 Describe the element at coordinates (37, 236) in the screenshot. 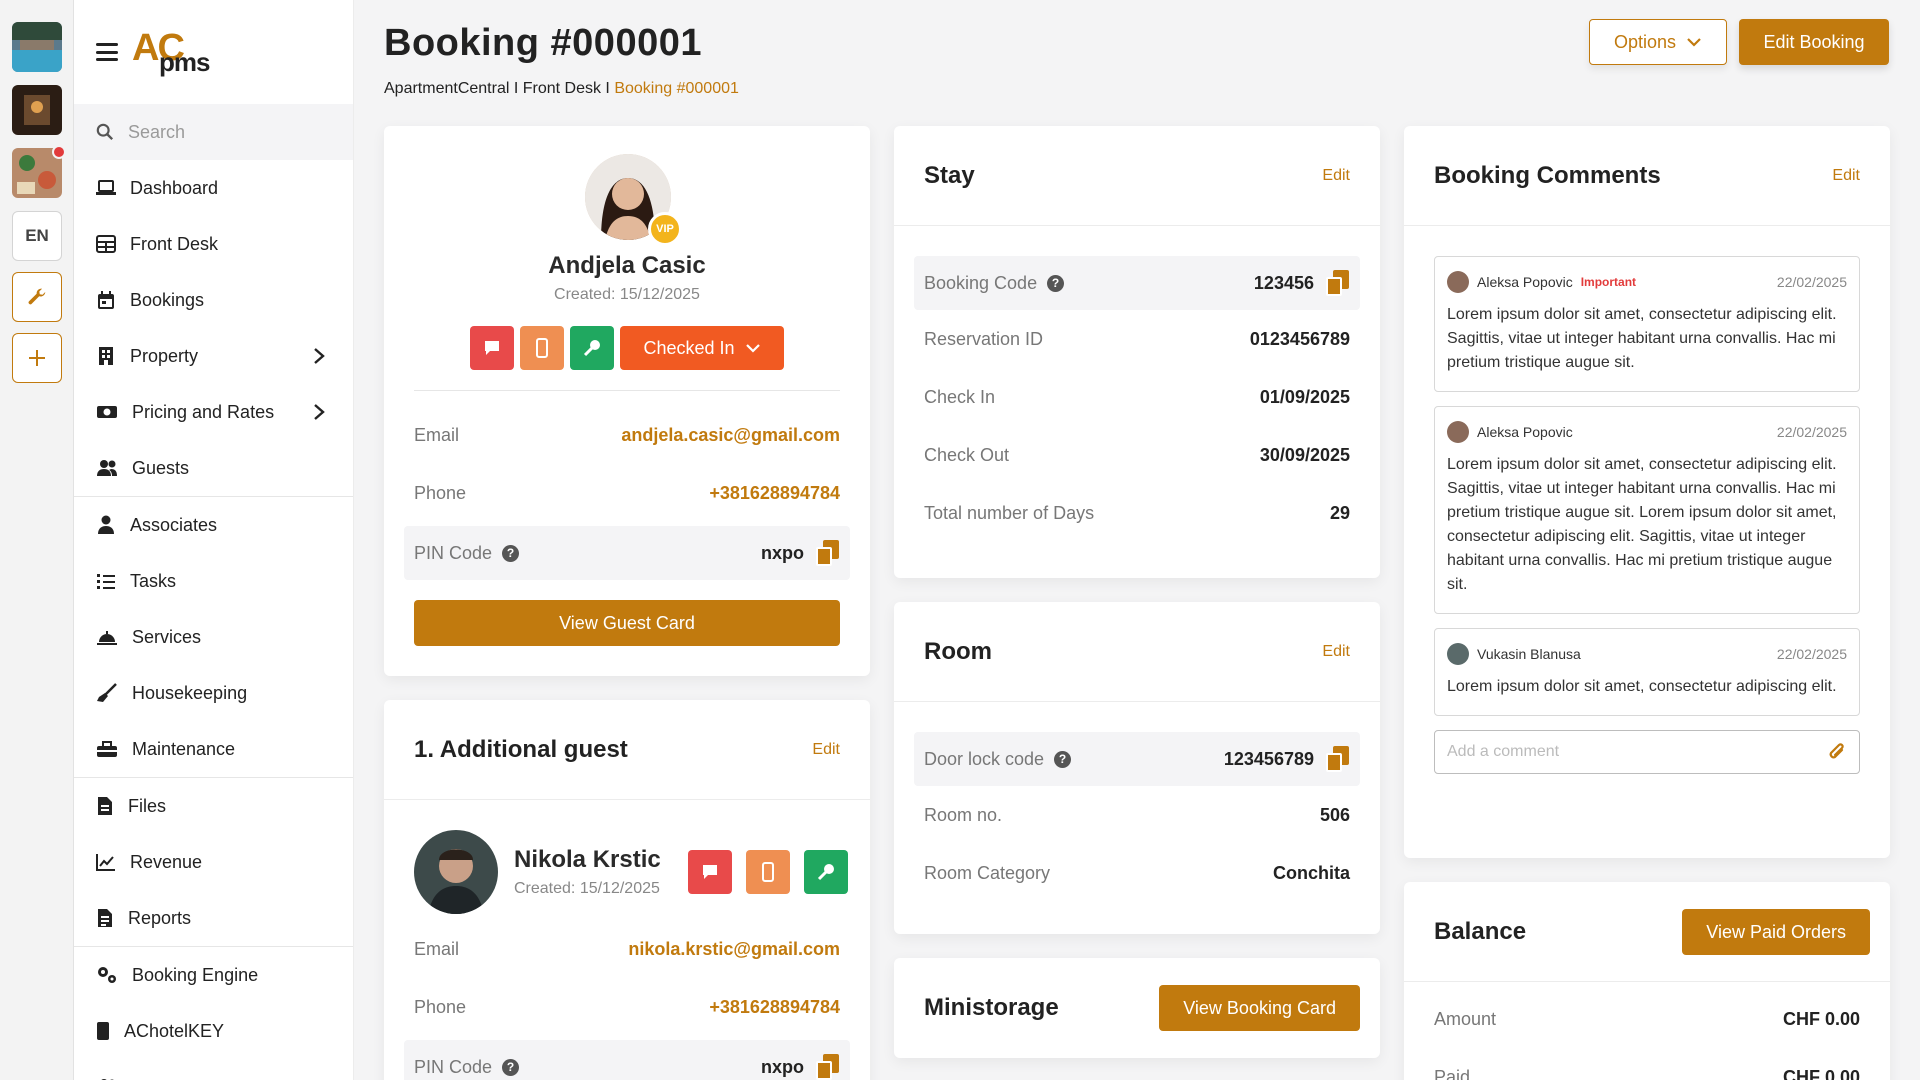

I see `language-button: EN` at that location.